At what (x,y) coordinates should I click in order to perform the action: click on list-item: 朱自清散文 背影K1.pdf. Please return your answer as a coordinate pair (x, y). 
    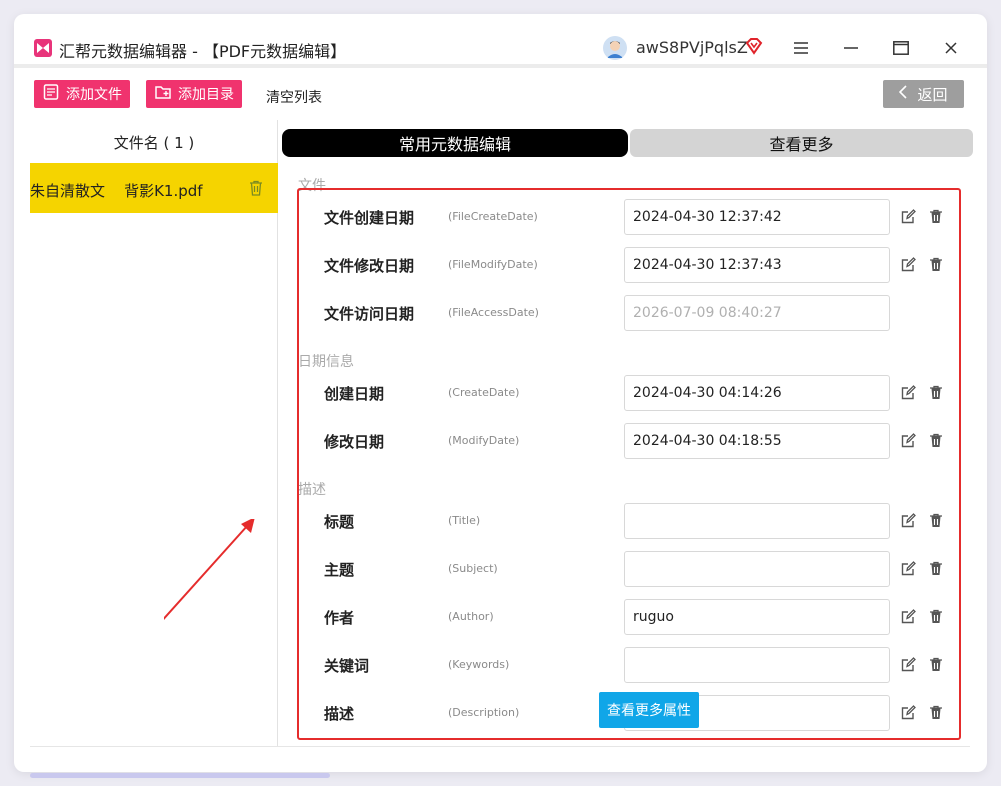
    Looking at the image, I should click on (154, 188).